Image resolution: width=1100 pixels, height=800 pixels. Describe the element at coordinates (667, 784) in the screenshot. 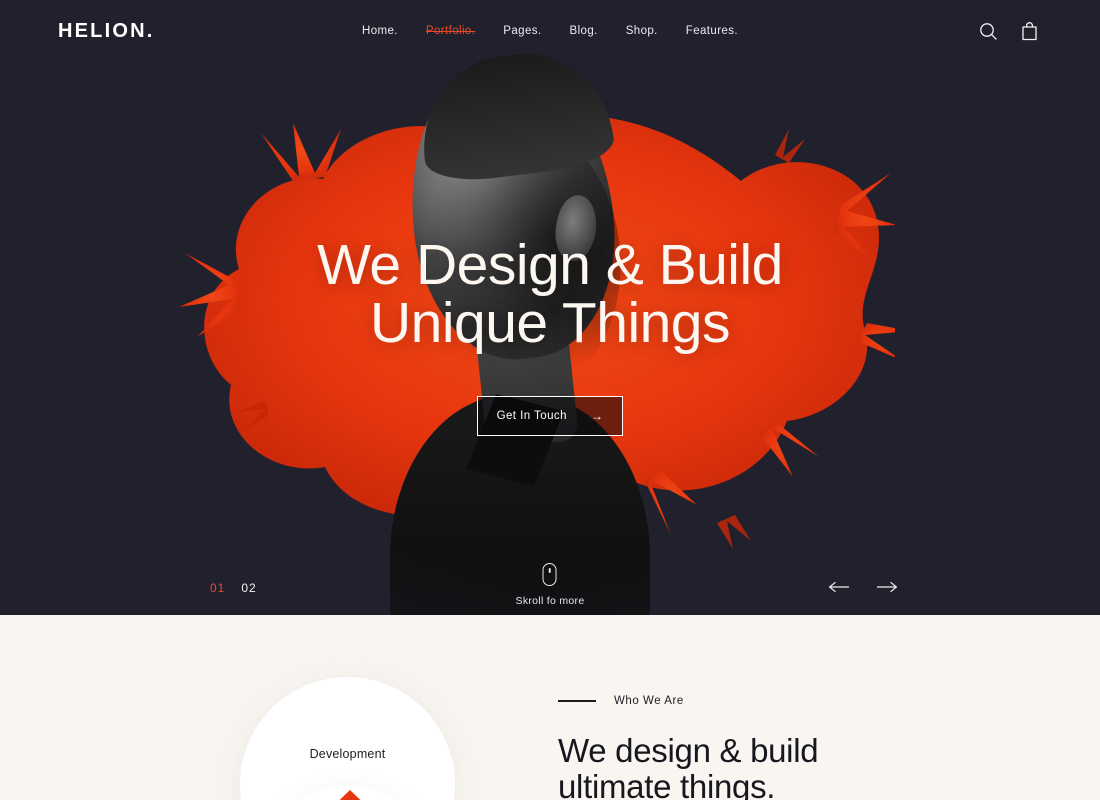

I see `about-heading-line-2: ultimate things.` at that location.